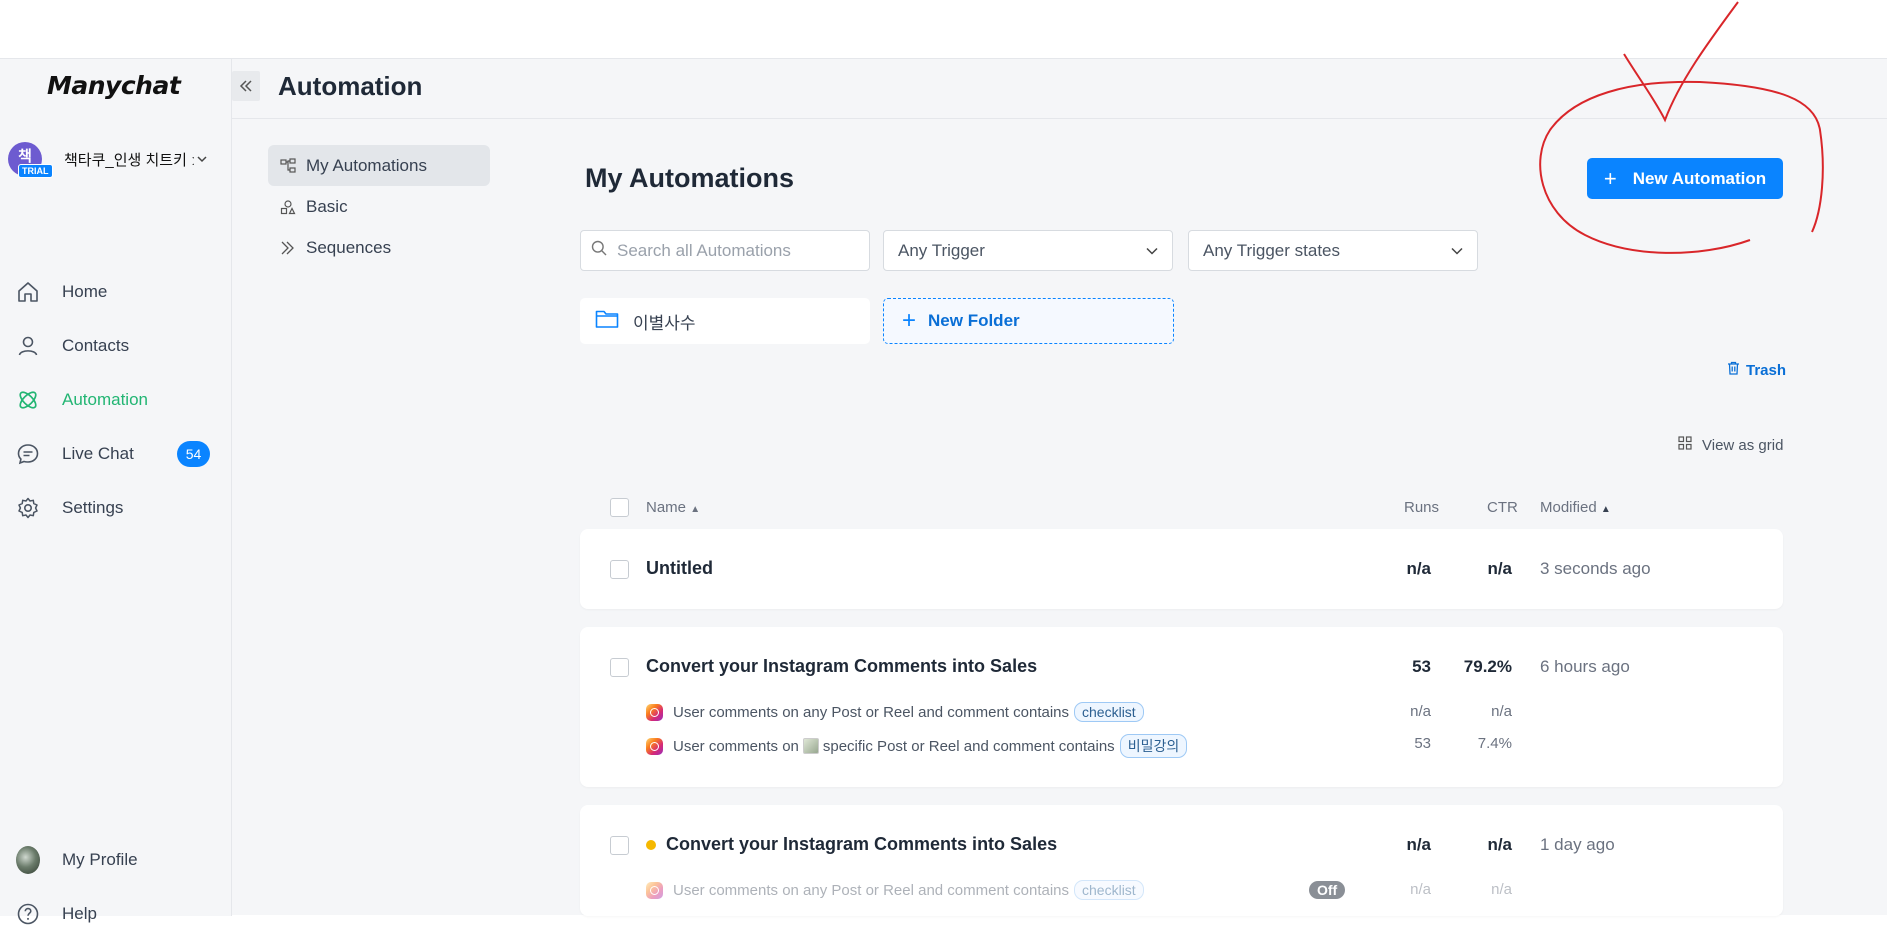 This screenshot has width=1887, height=941. I want to click on automation-icon, so click(28, 400).